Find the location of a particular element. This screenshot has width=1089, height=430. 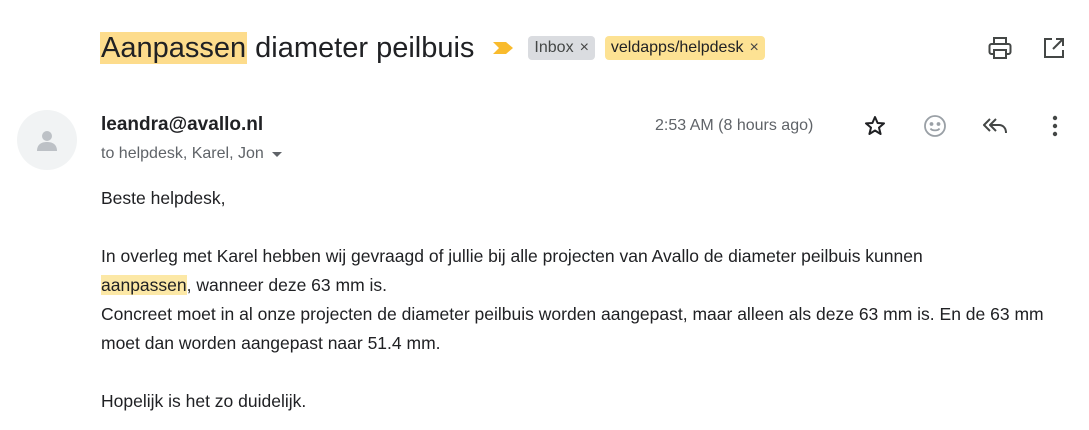

body-greeting: Beste helpdesk, is located at coordinates (163, 198).